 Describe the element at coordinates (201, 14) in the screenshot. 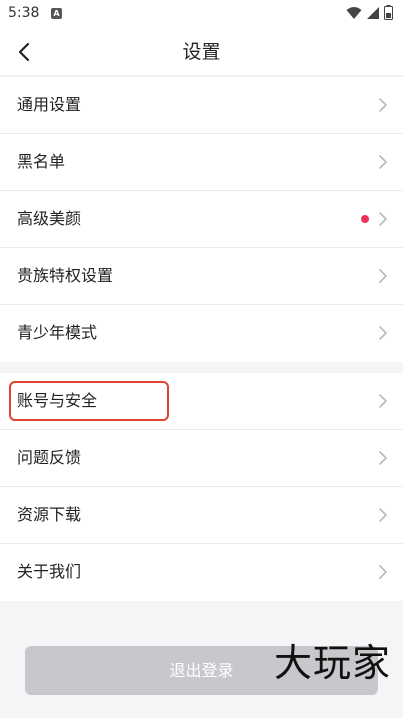

I see `status-bar: 5:38 A` at that location.